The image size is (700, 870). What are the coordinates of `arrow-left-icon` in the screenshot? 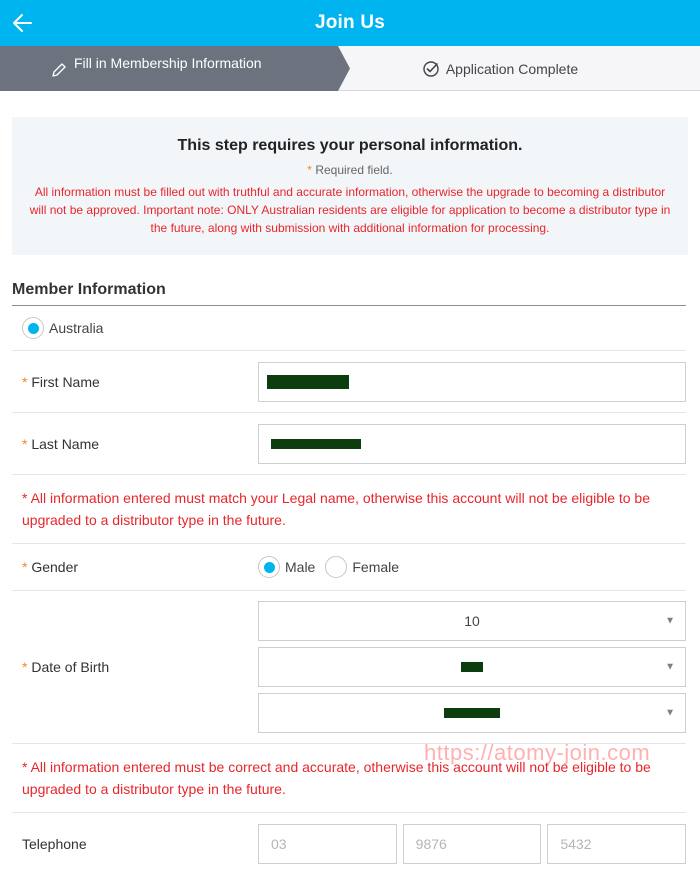 It's located at (22, 23).